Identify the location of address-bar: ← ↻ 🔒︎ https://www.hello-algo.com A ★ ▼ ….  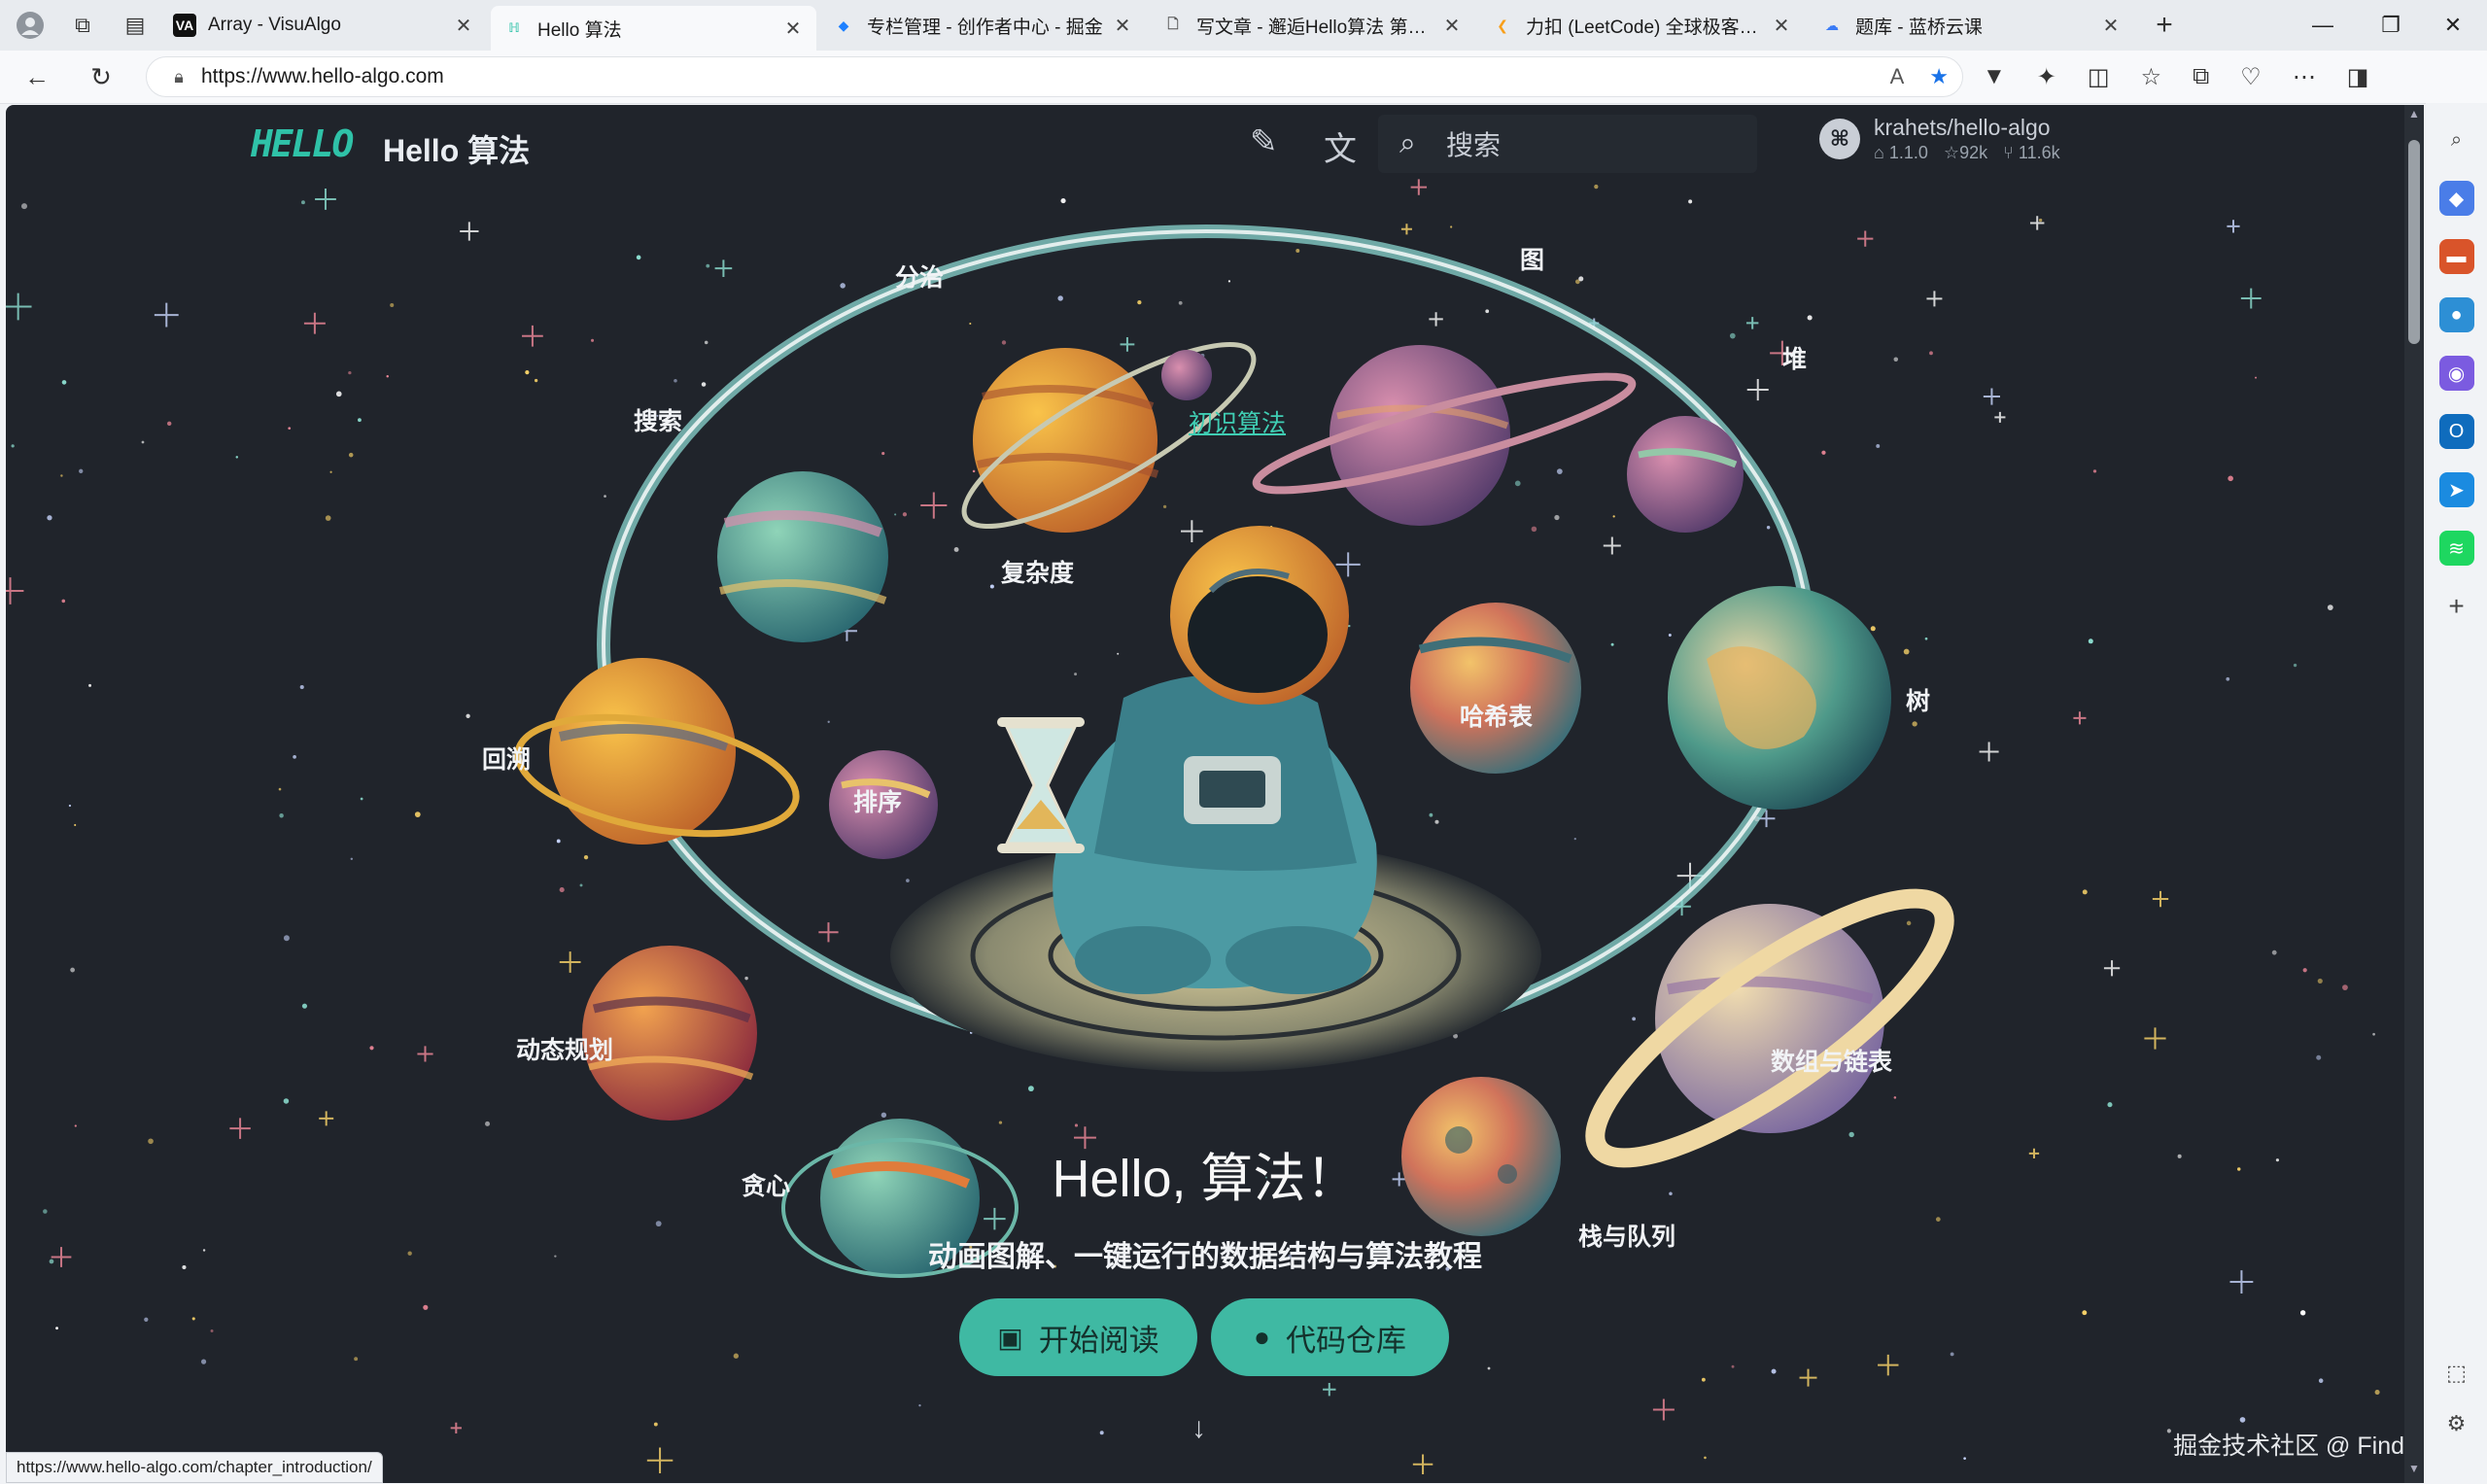
(1243, 77).